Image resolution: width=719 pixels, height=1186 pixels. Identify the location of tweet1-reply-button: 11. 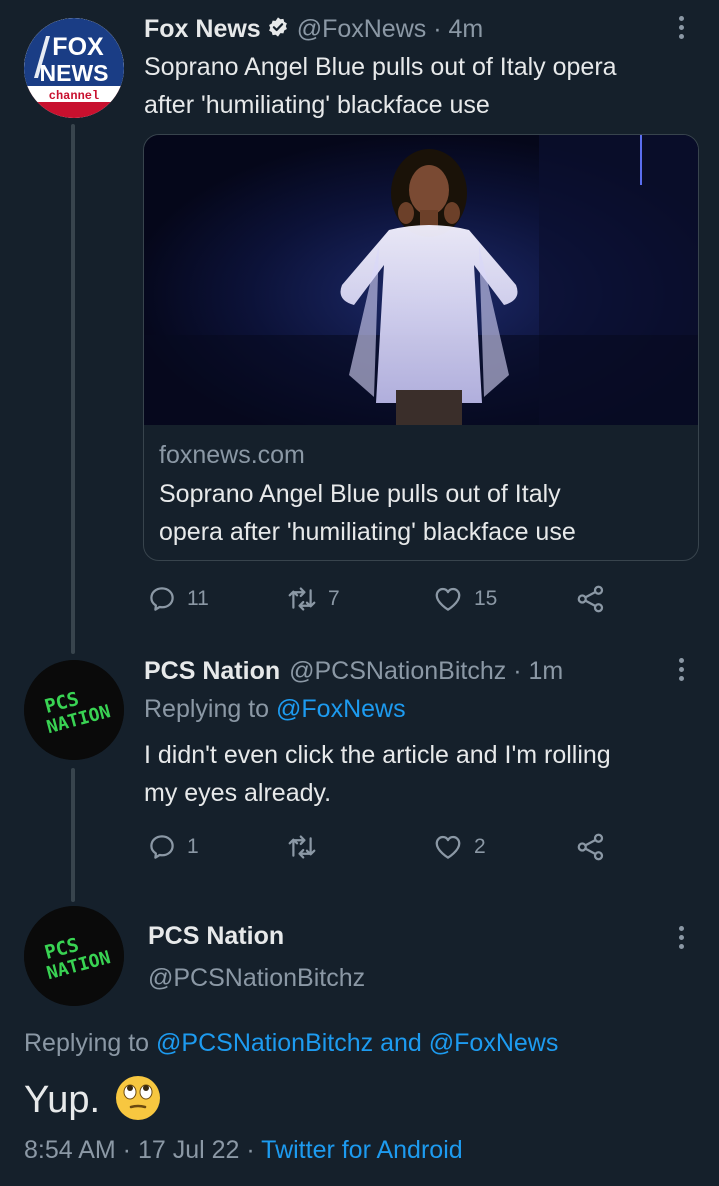
(178, 599).